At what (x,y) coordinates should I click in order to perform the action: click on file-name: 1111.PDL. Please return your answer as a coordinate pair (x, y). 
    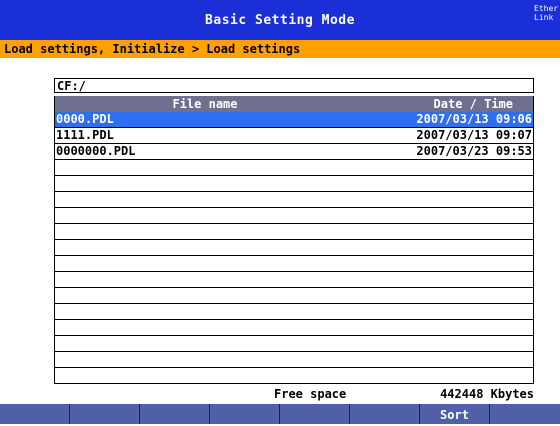
    Looking at the image, I should click on (85, 135).